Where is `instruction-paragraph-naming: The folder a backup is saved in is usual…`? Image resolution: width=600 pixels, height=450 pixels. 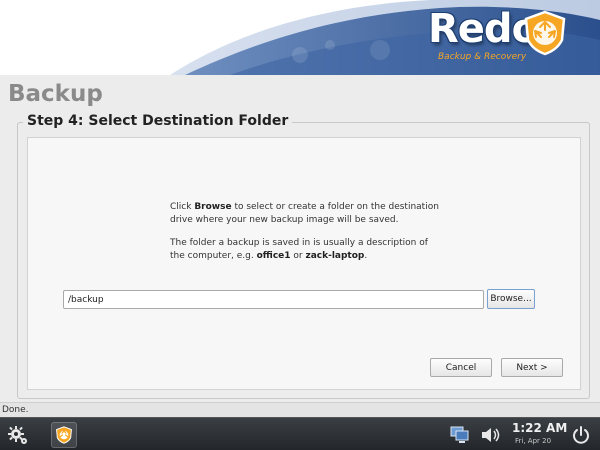
instruction-paragraph-naming: The folder a backup is saved in is usual… is located at coordinates (299, 249).